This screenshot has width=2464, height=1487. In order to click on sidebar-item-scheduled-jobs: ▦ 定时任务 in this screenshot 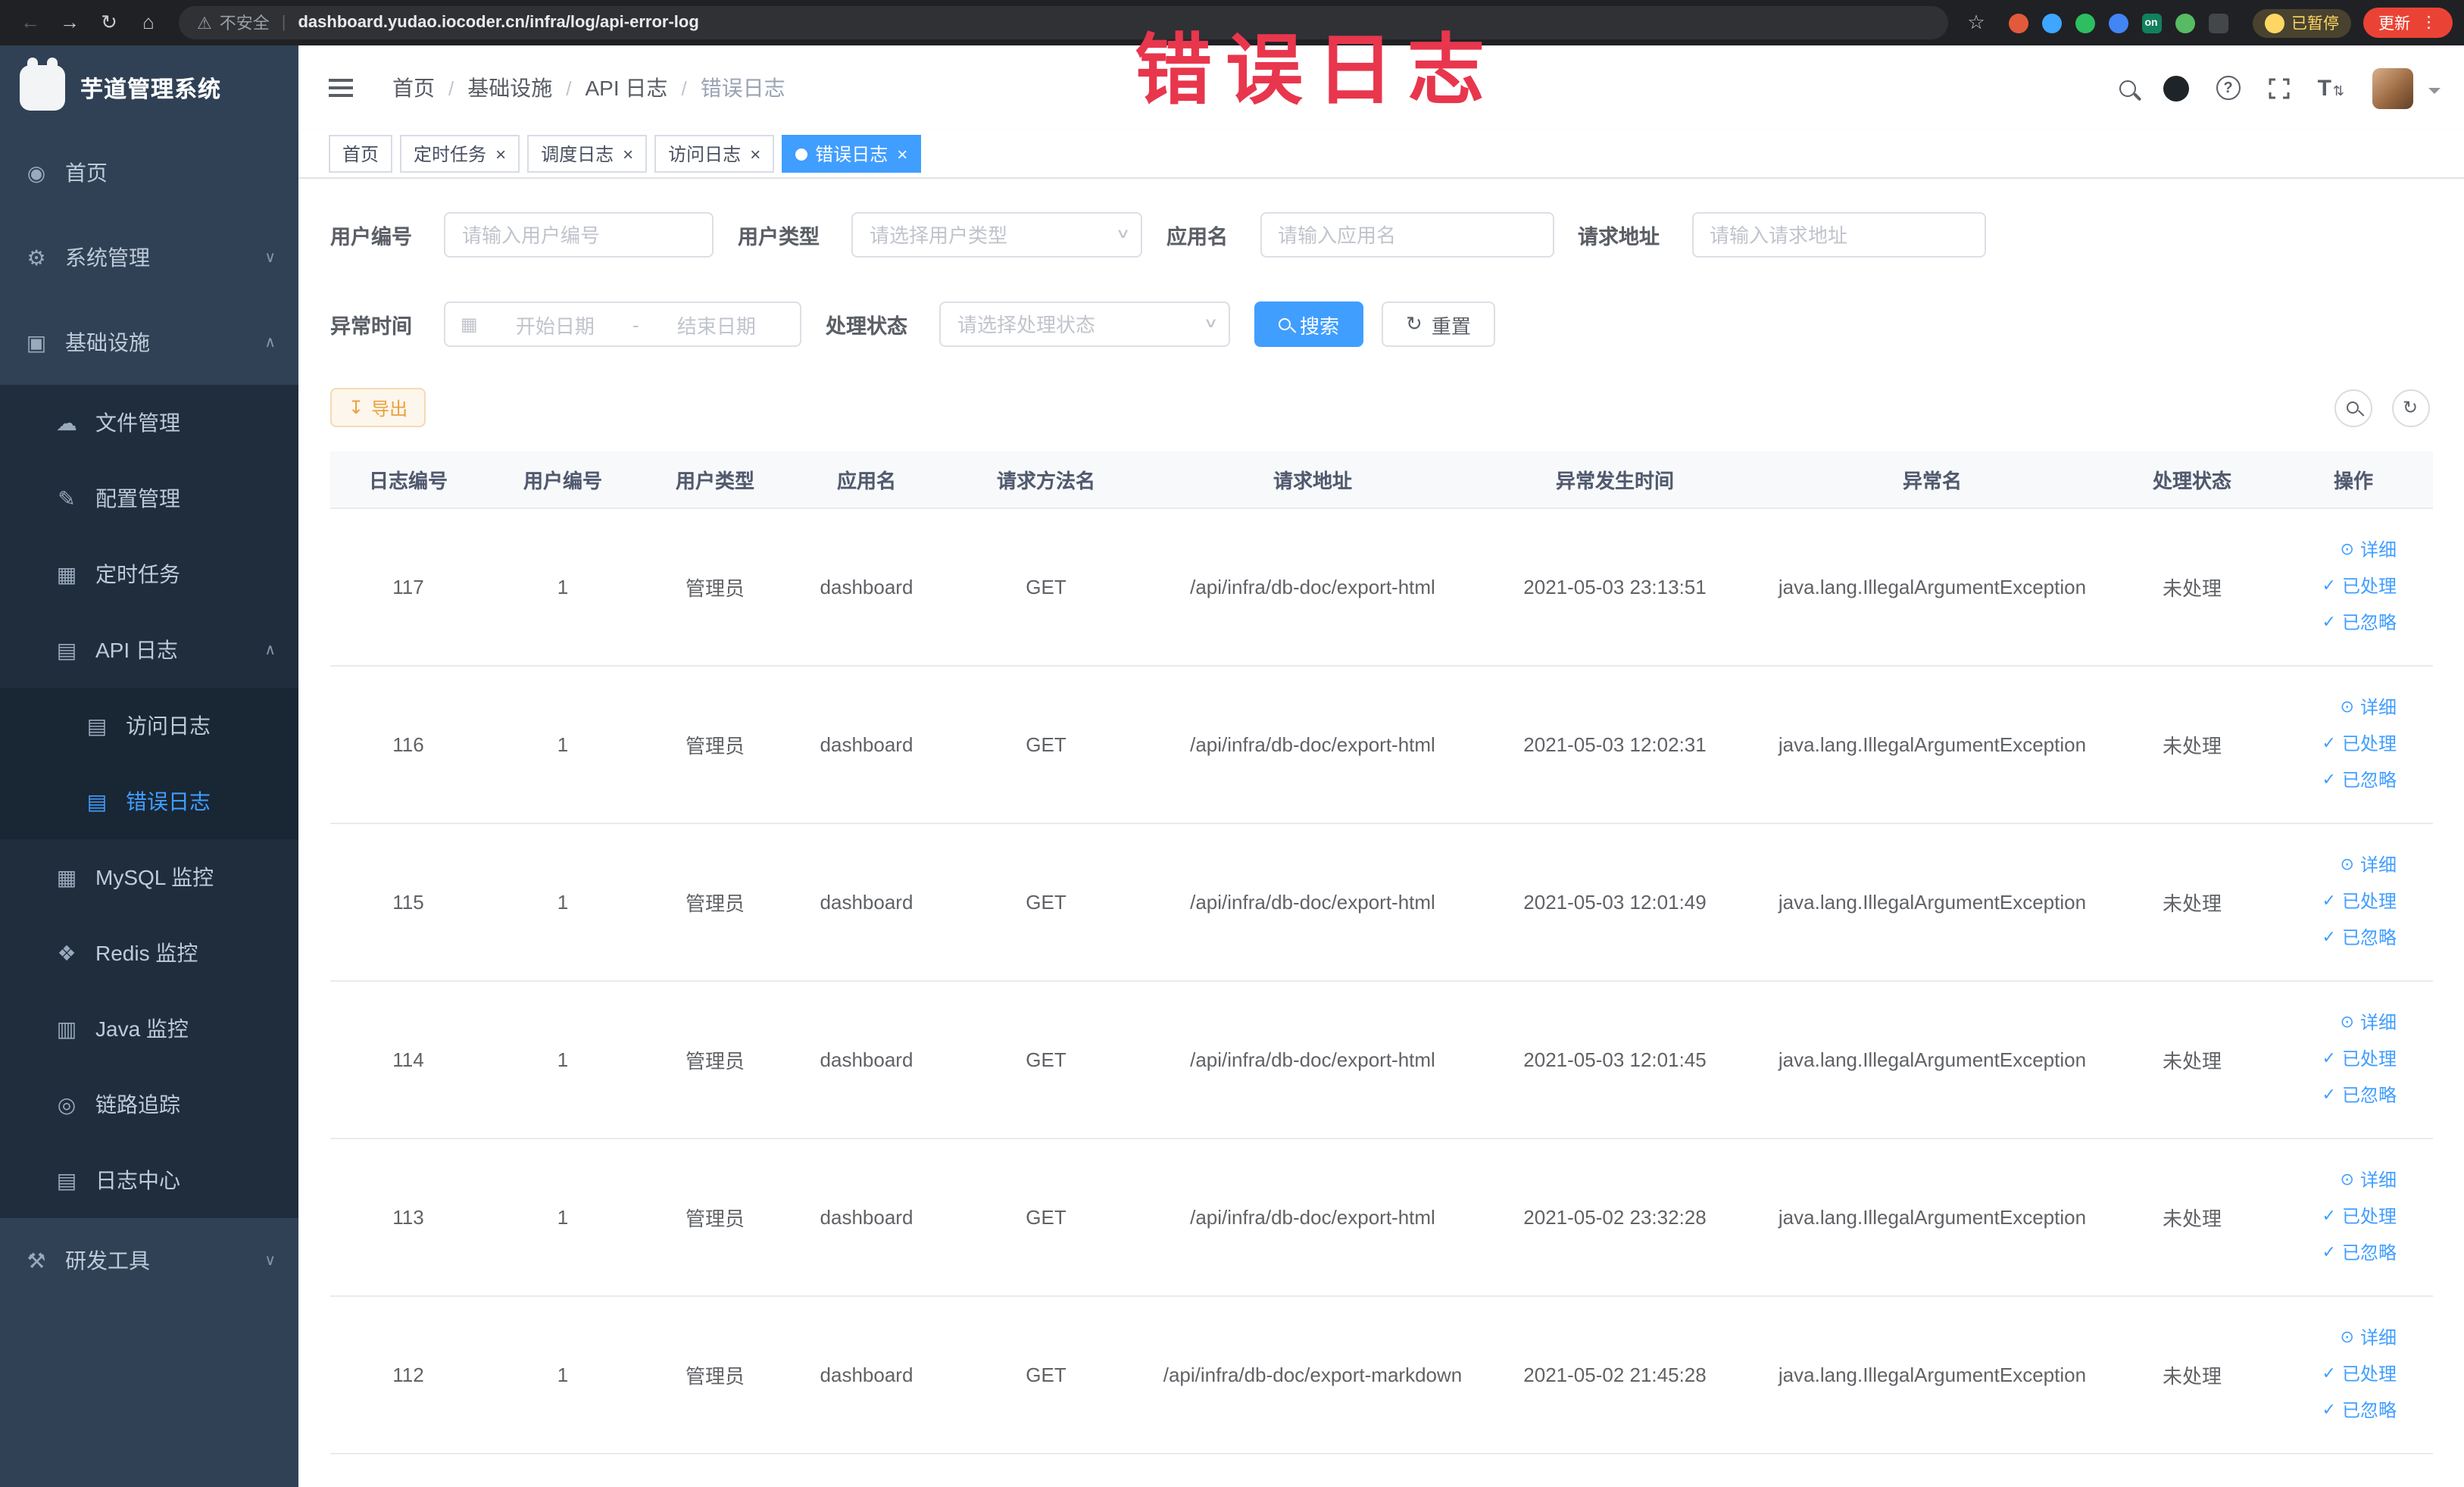, I will do `click(149, 574)`.